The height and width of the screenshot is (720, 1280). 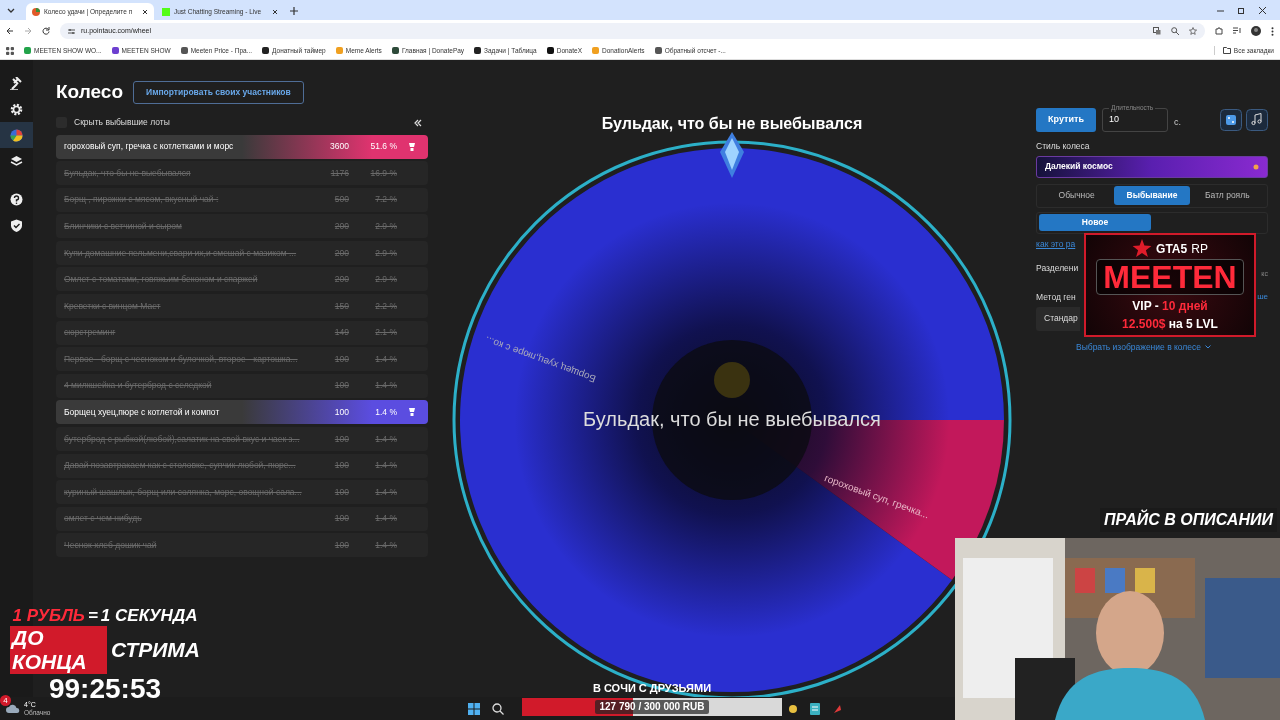 I want to click on goal-text: 127 790 / 300 000 RUB, so click(x=652, y=706).